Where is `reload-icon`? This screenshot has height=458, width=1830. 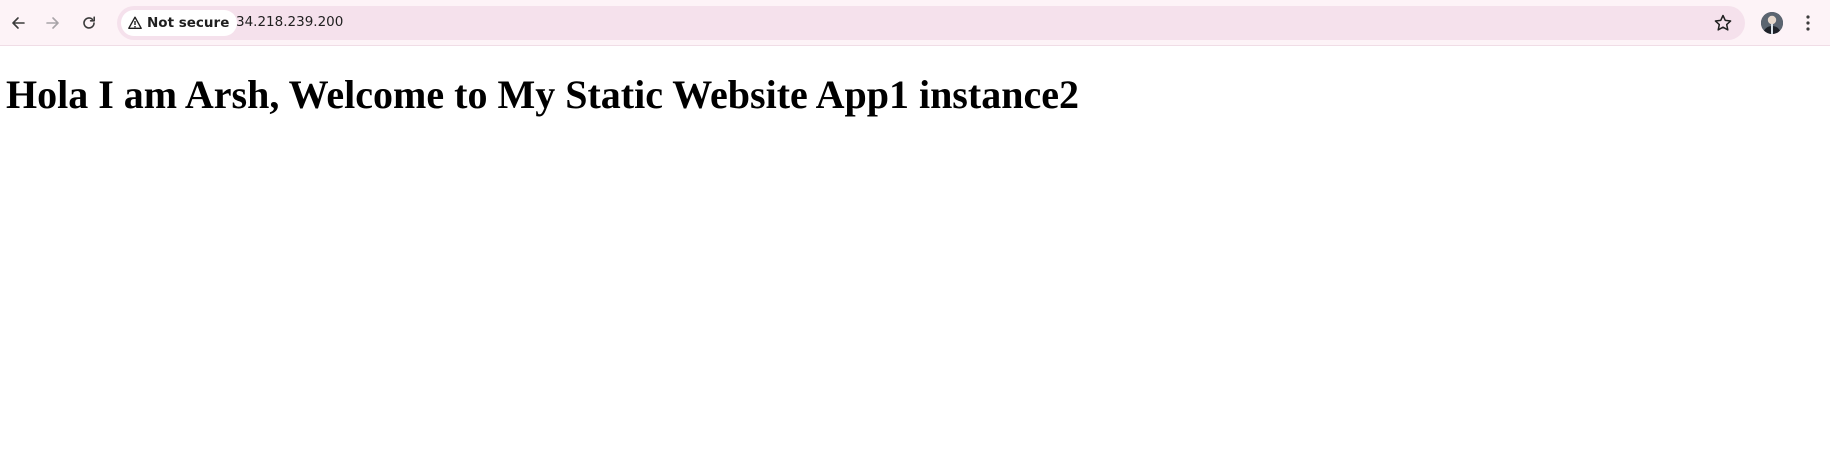
reload-icon is located at coordinates (89, 22).